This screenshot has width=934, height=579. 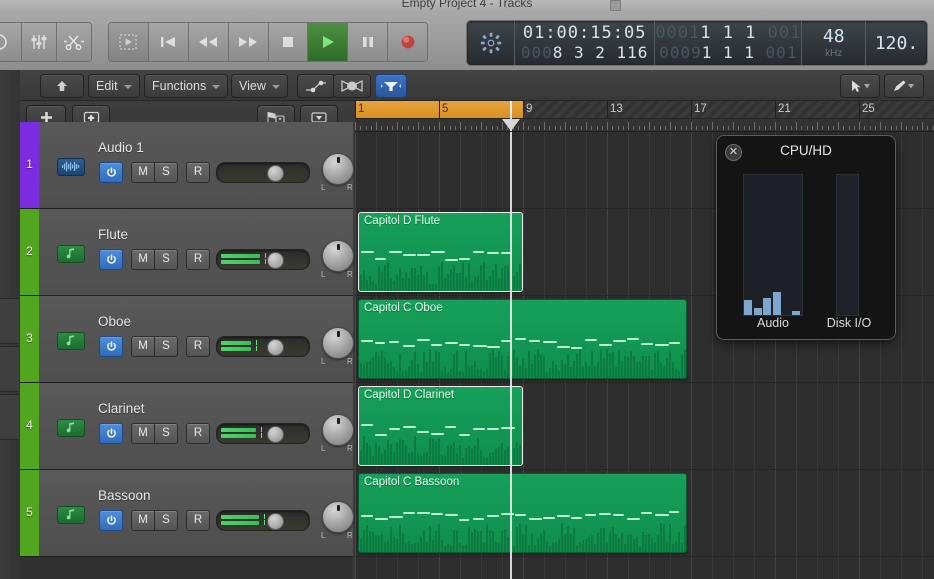 I want to click on flex-button, so click(x=352, y=86).